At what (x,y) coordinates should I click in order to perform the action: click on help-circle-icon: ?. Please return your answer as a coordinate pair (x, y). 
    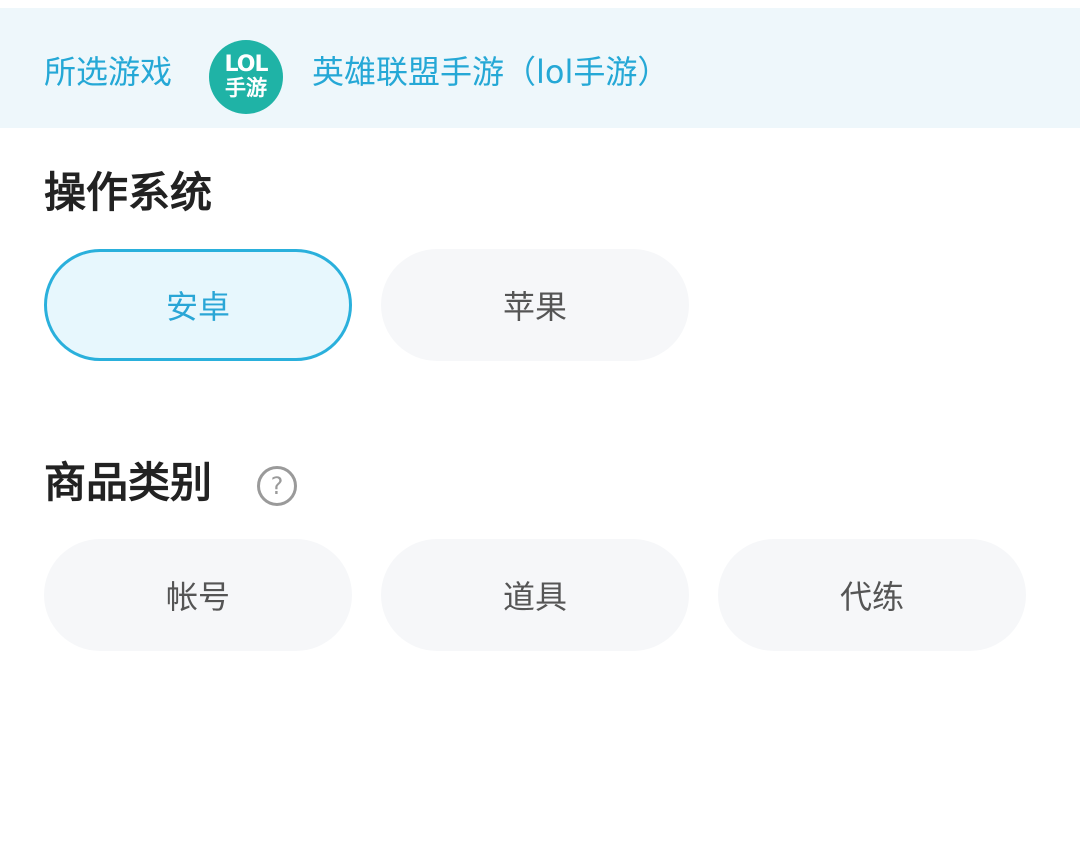
    Looking at the image, I should click on (277, 486).